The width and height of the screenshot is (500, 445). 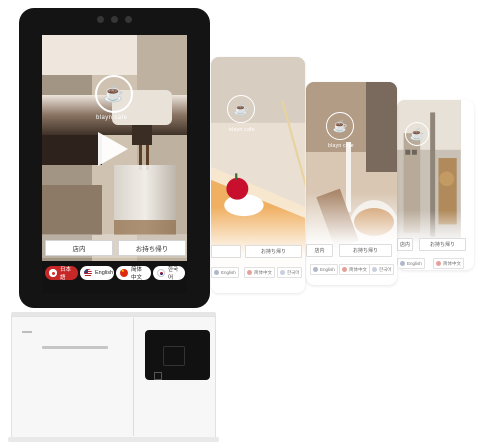 I want to click on lang-chinese-button: ★ 简体中文, so click(x=133, y=273).